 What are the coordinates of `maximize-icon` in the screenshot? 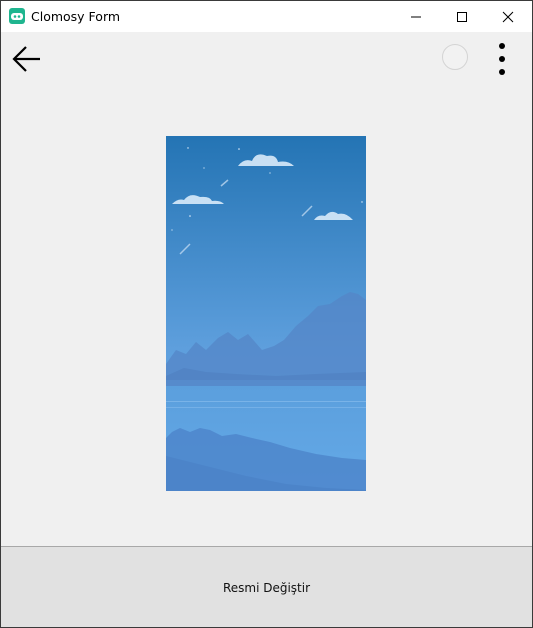 It's located at (462, 16).